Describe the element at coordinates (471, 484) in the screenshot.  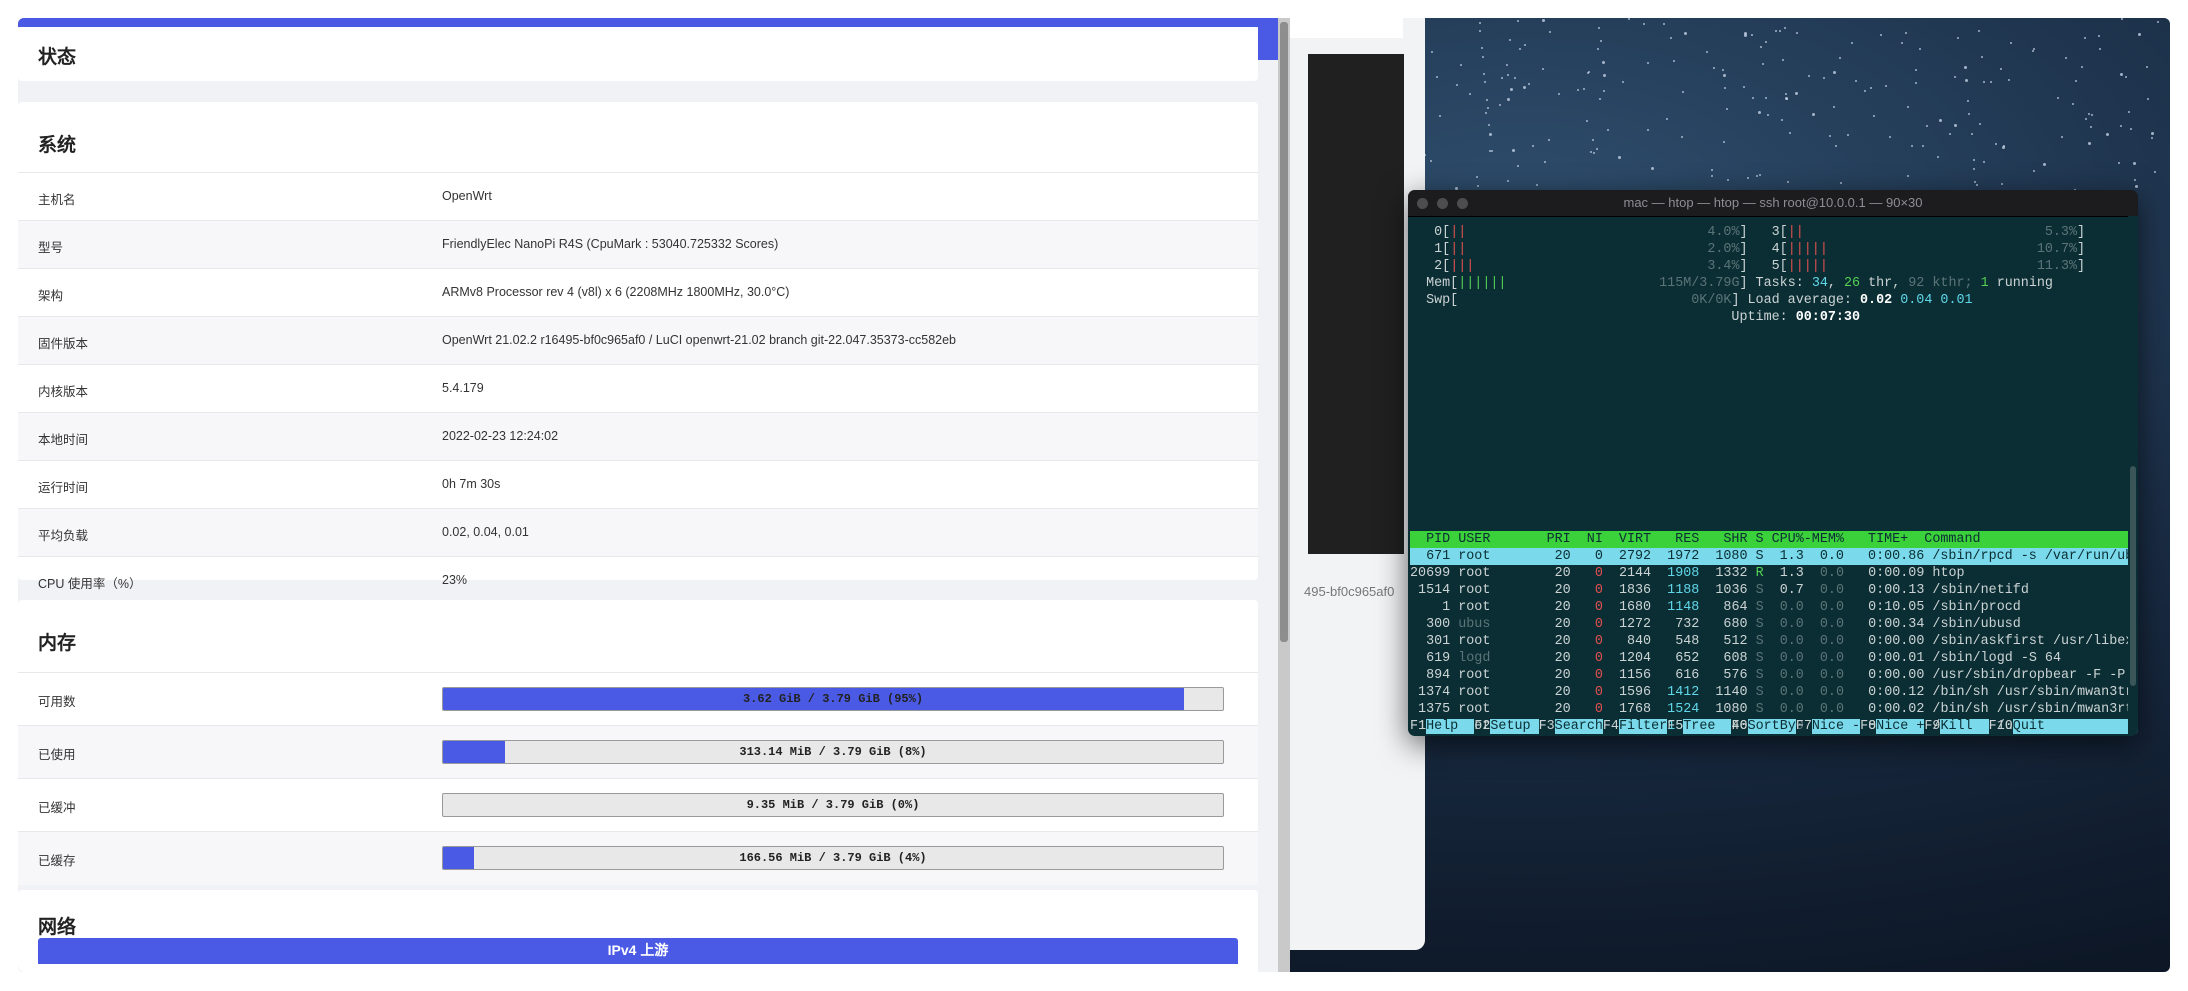
I see `info-value: 0h 7m 30s` at that location.